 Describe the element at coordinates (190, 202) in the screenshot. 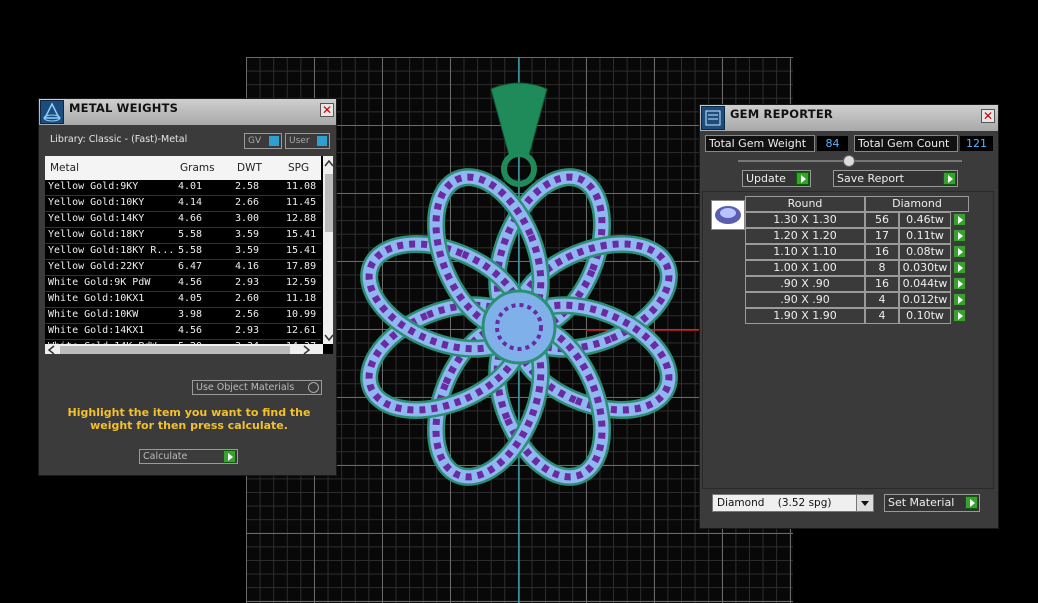

I see `cell-grams: 4.14` at that location.